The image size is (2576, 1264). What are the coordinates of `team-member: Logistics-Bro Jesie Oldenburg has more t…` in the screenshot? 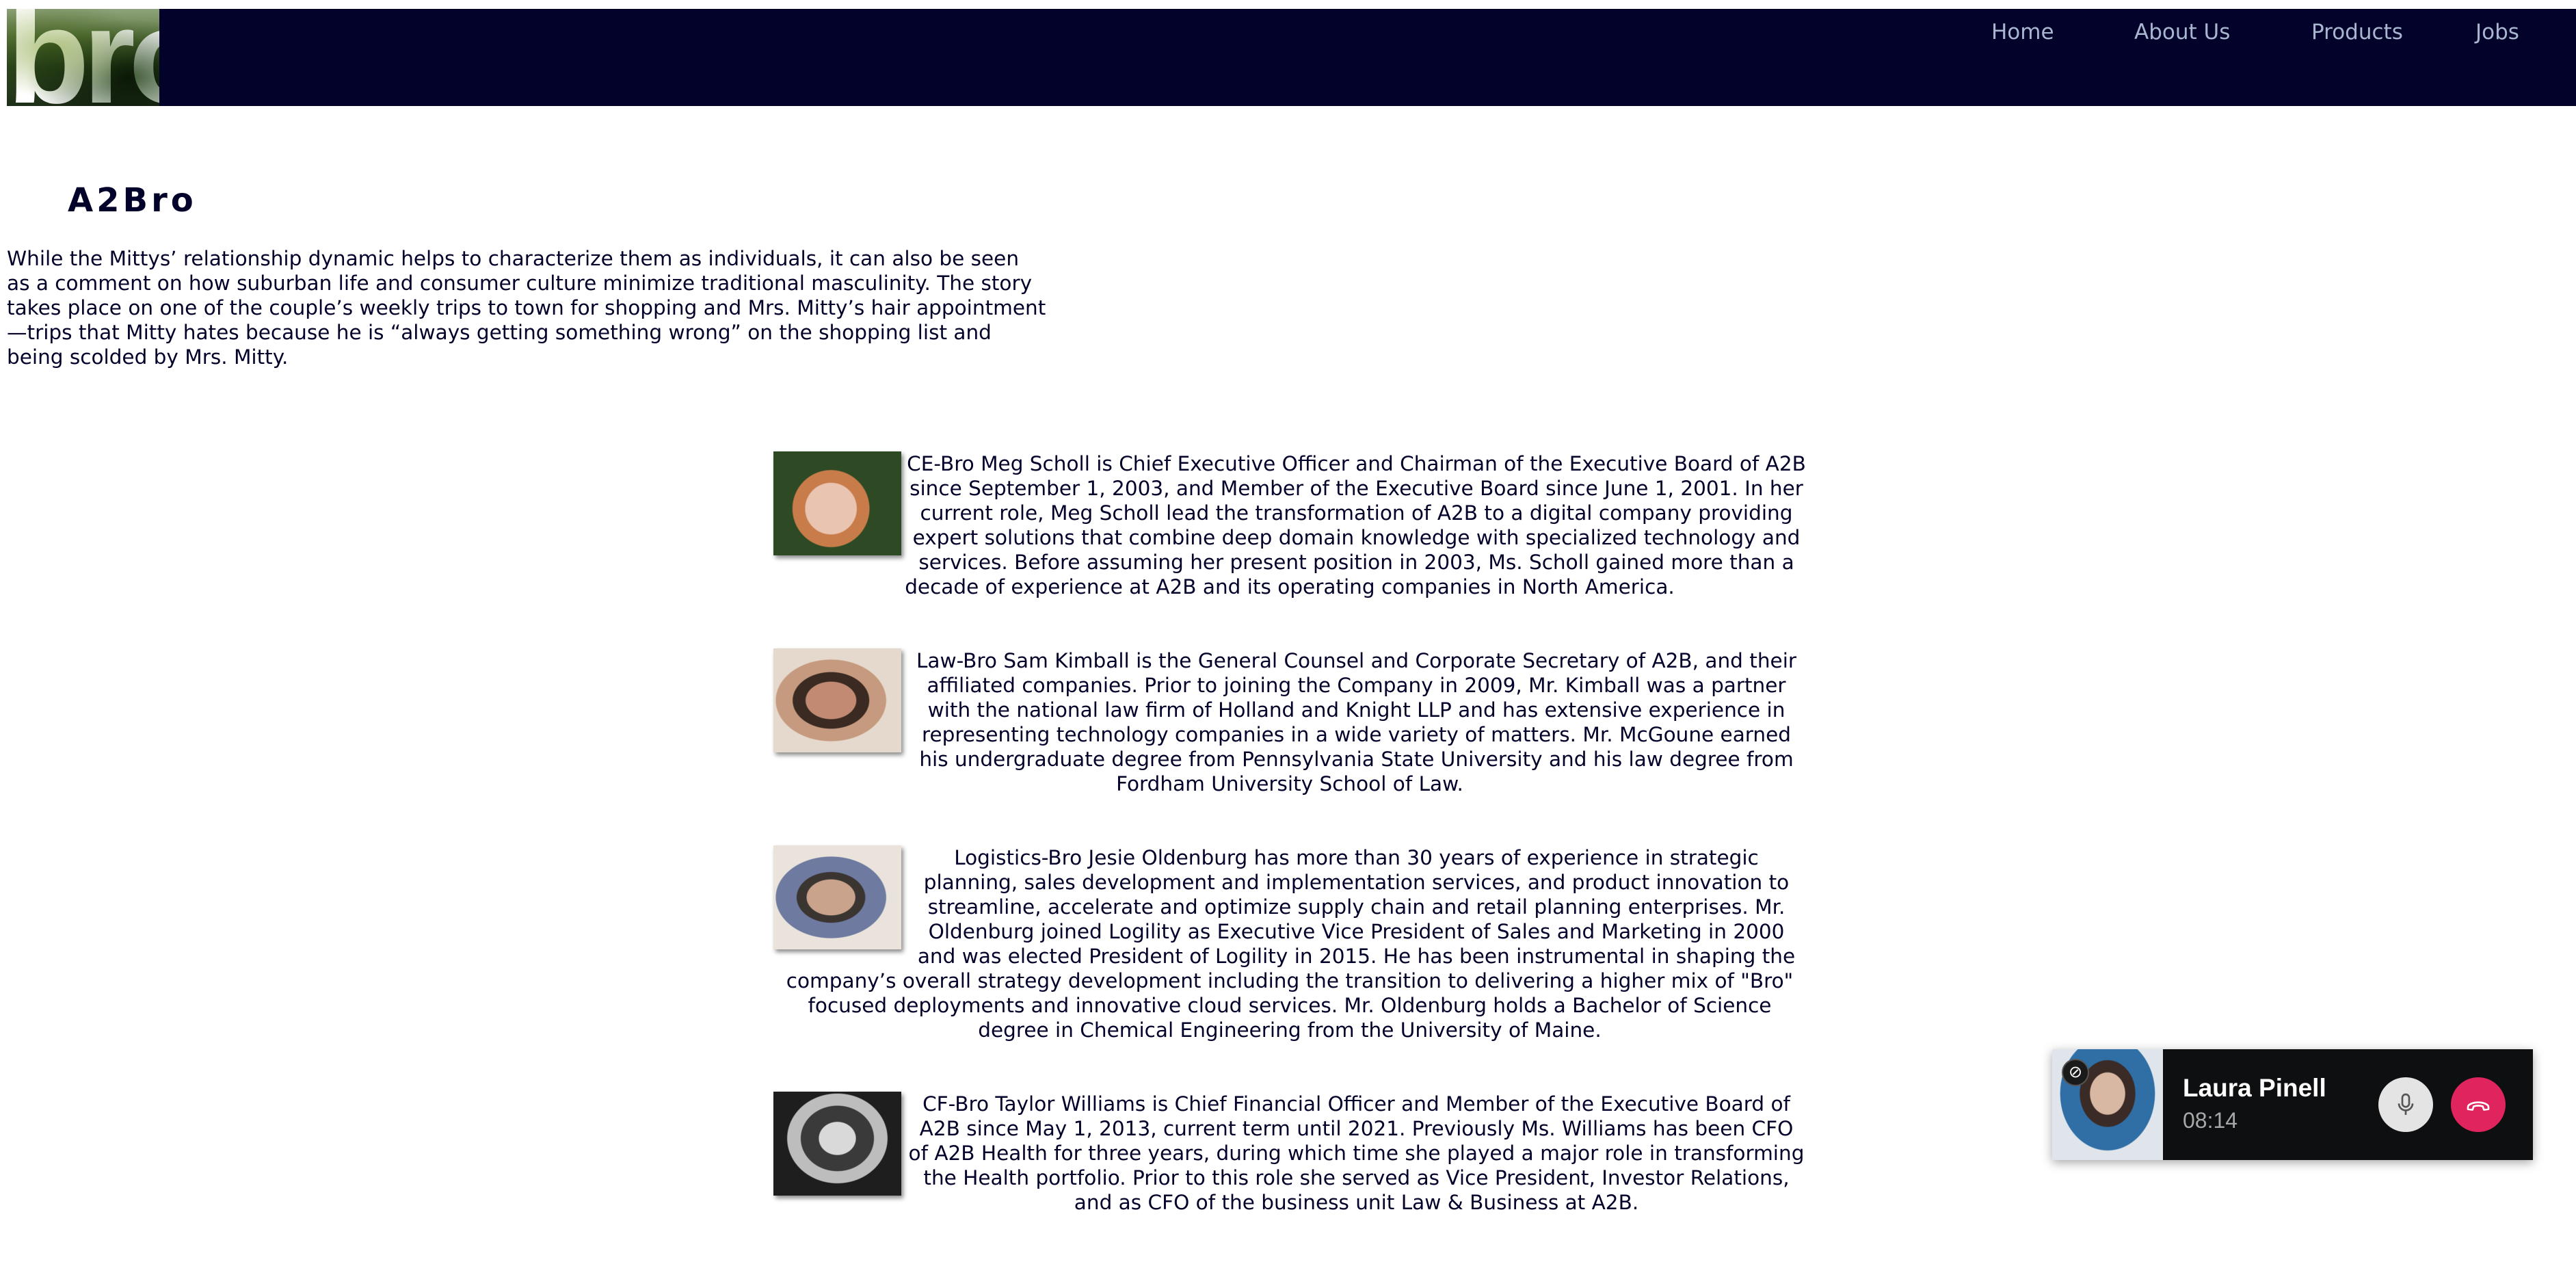 It's located at (1289, 943).